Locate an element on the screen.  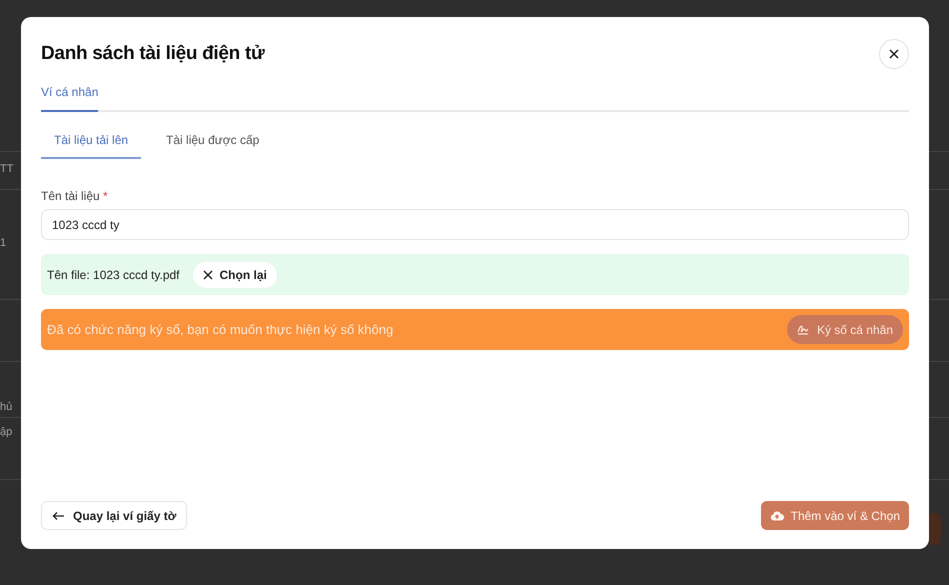
field-label: Tên tài liệu * is located at coordinates (75, 196).